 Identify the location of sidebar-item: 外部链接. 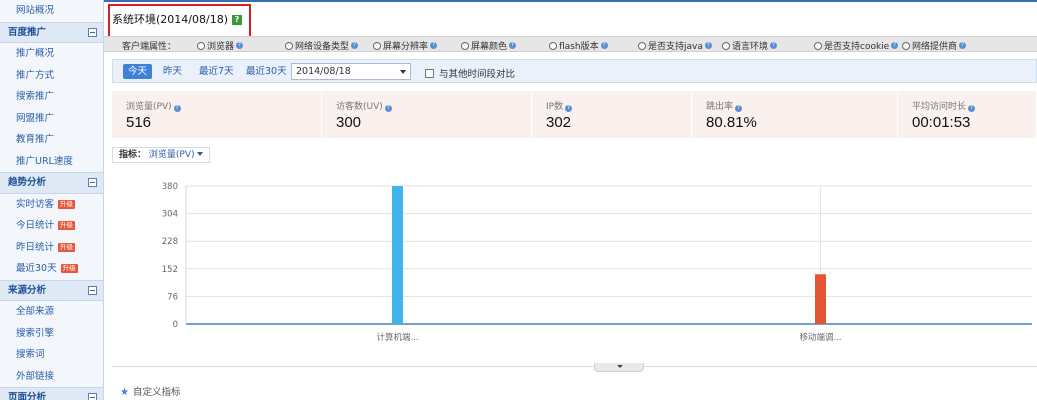
(51, 377).